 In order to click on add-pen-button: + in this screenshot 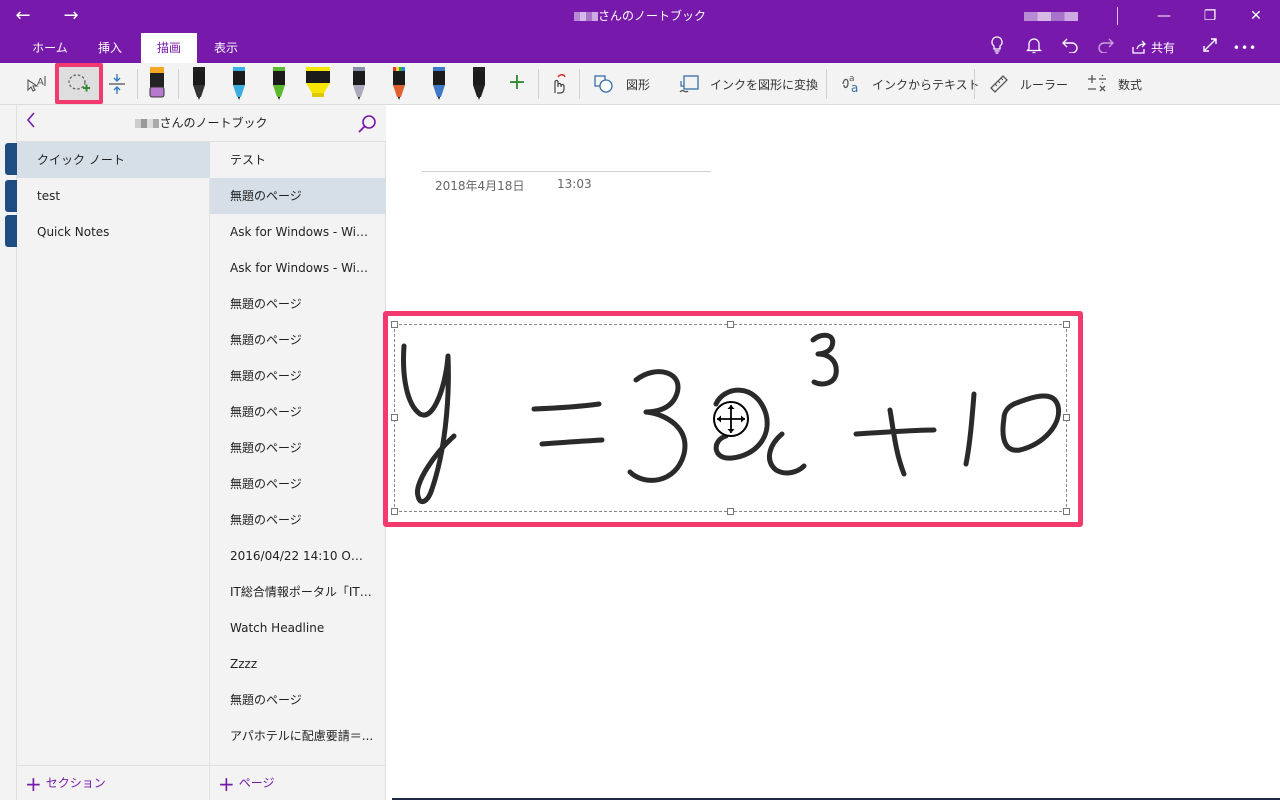, I will do `click(517, 84)`.